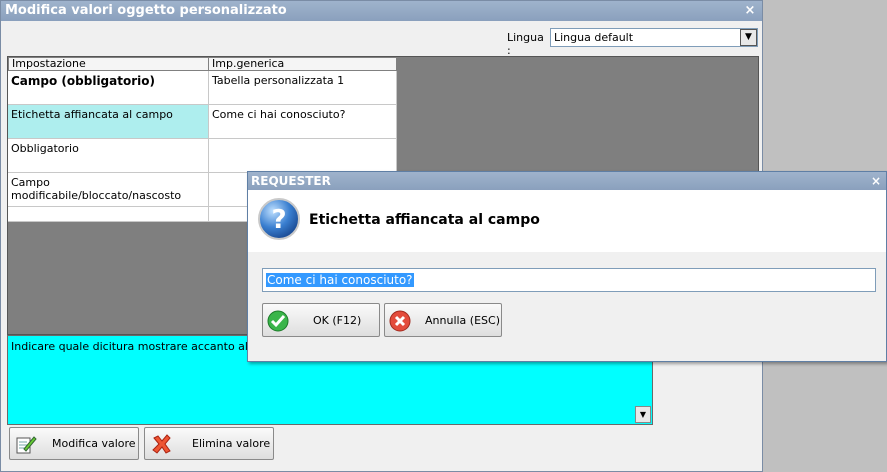 This screenshot has width=887, height=472. I want to click on edit-icon, so click(26, 445).